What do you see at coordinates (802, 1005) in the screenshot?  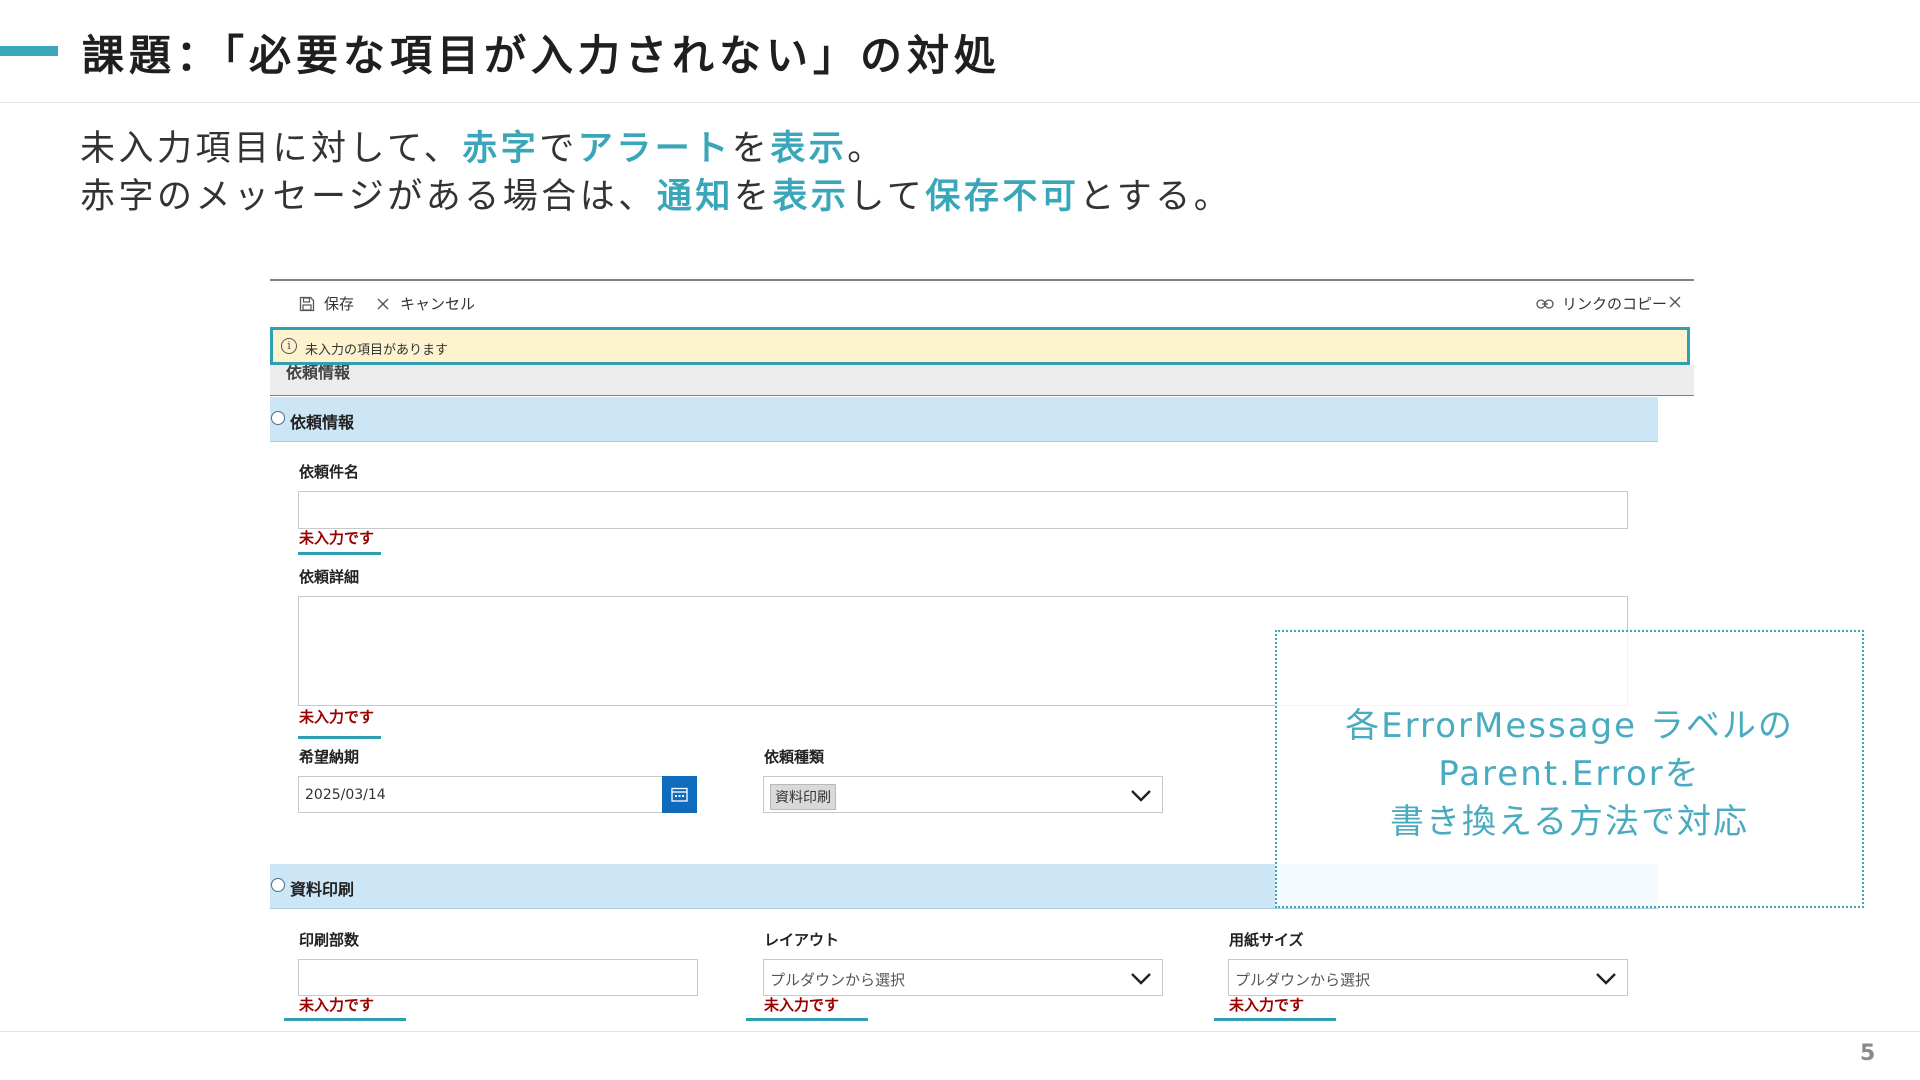 I see `layout-error: 未入力です` at bounding box center [802, 1005].